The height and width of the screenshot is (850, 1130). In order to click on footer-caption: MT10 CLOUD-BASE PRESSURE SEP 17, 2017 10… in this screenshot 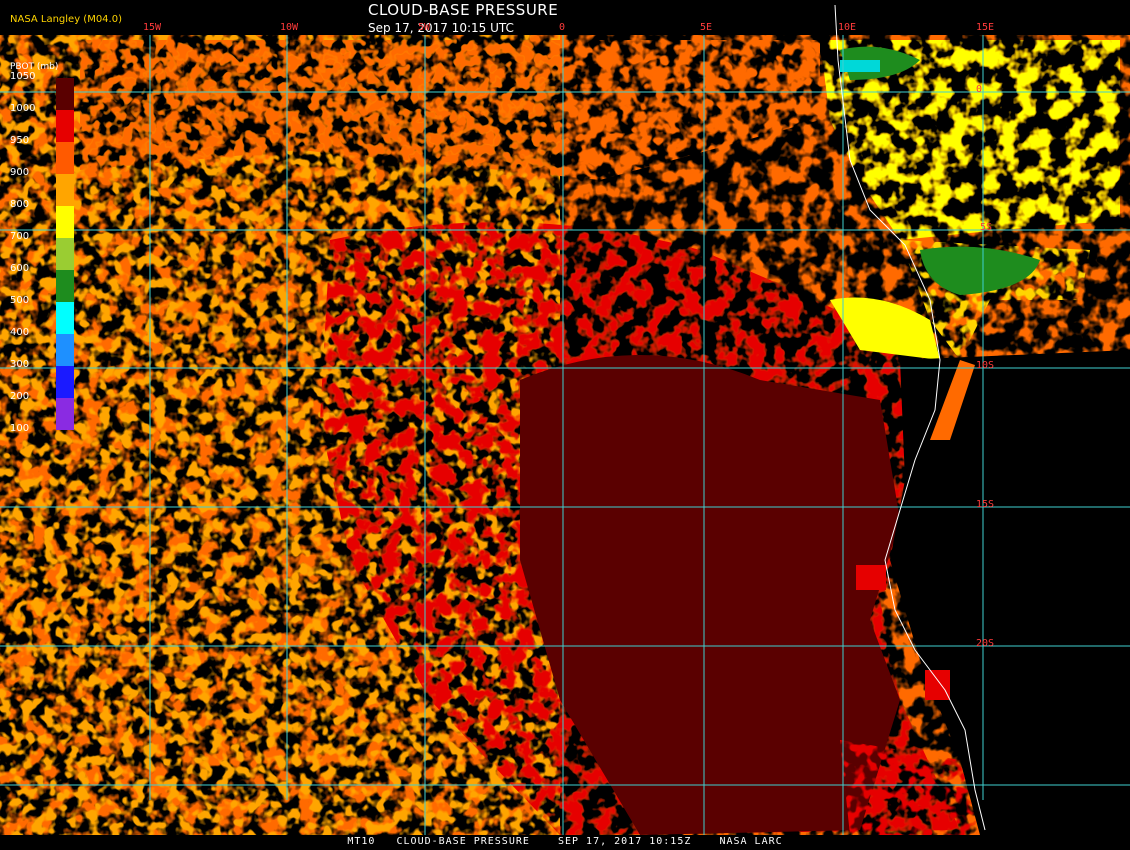, I will do `click(565, 843)`.